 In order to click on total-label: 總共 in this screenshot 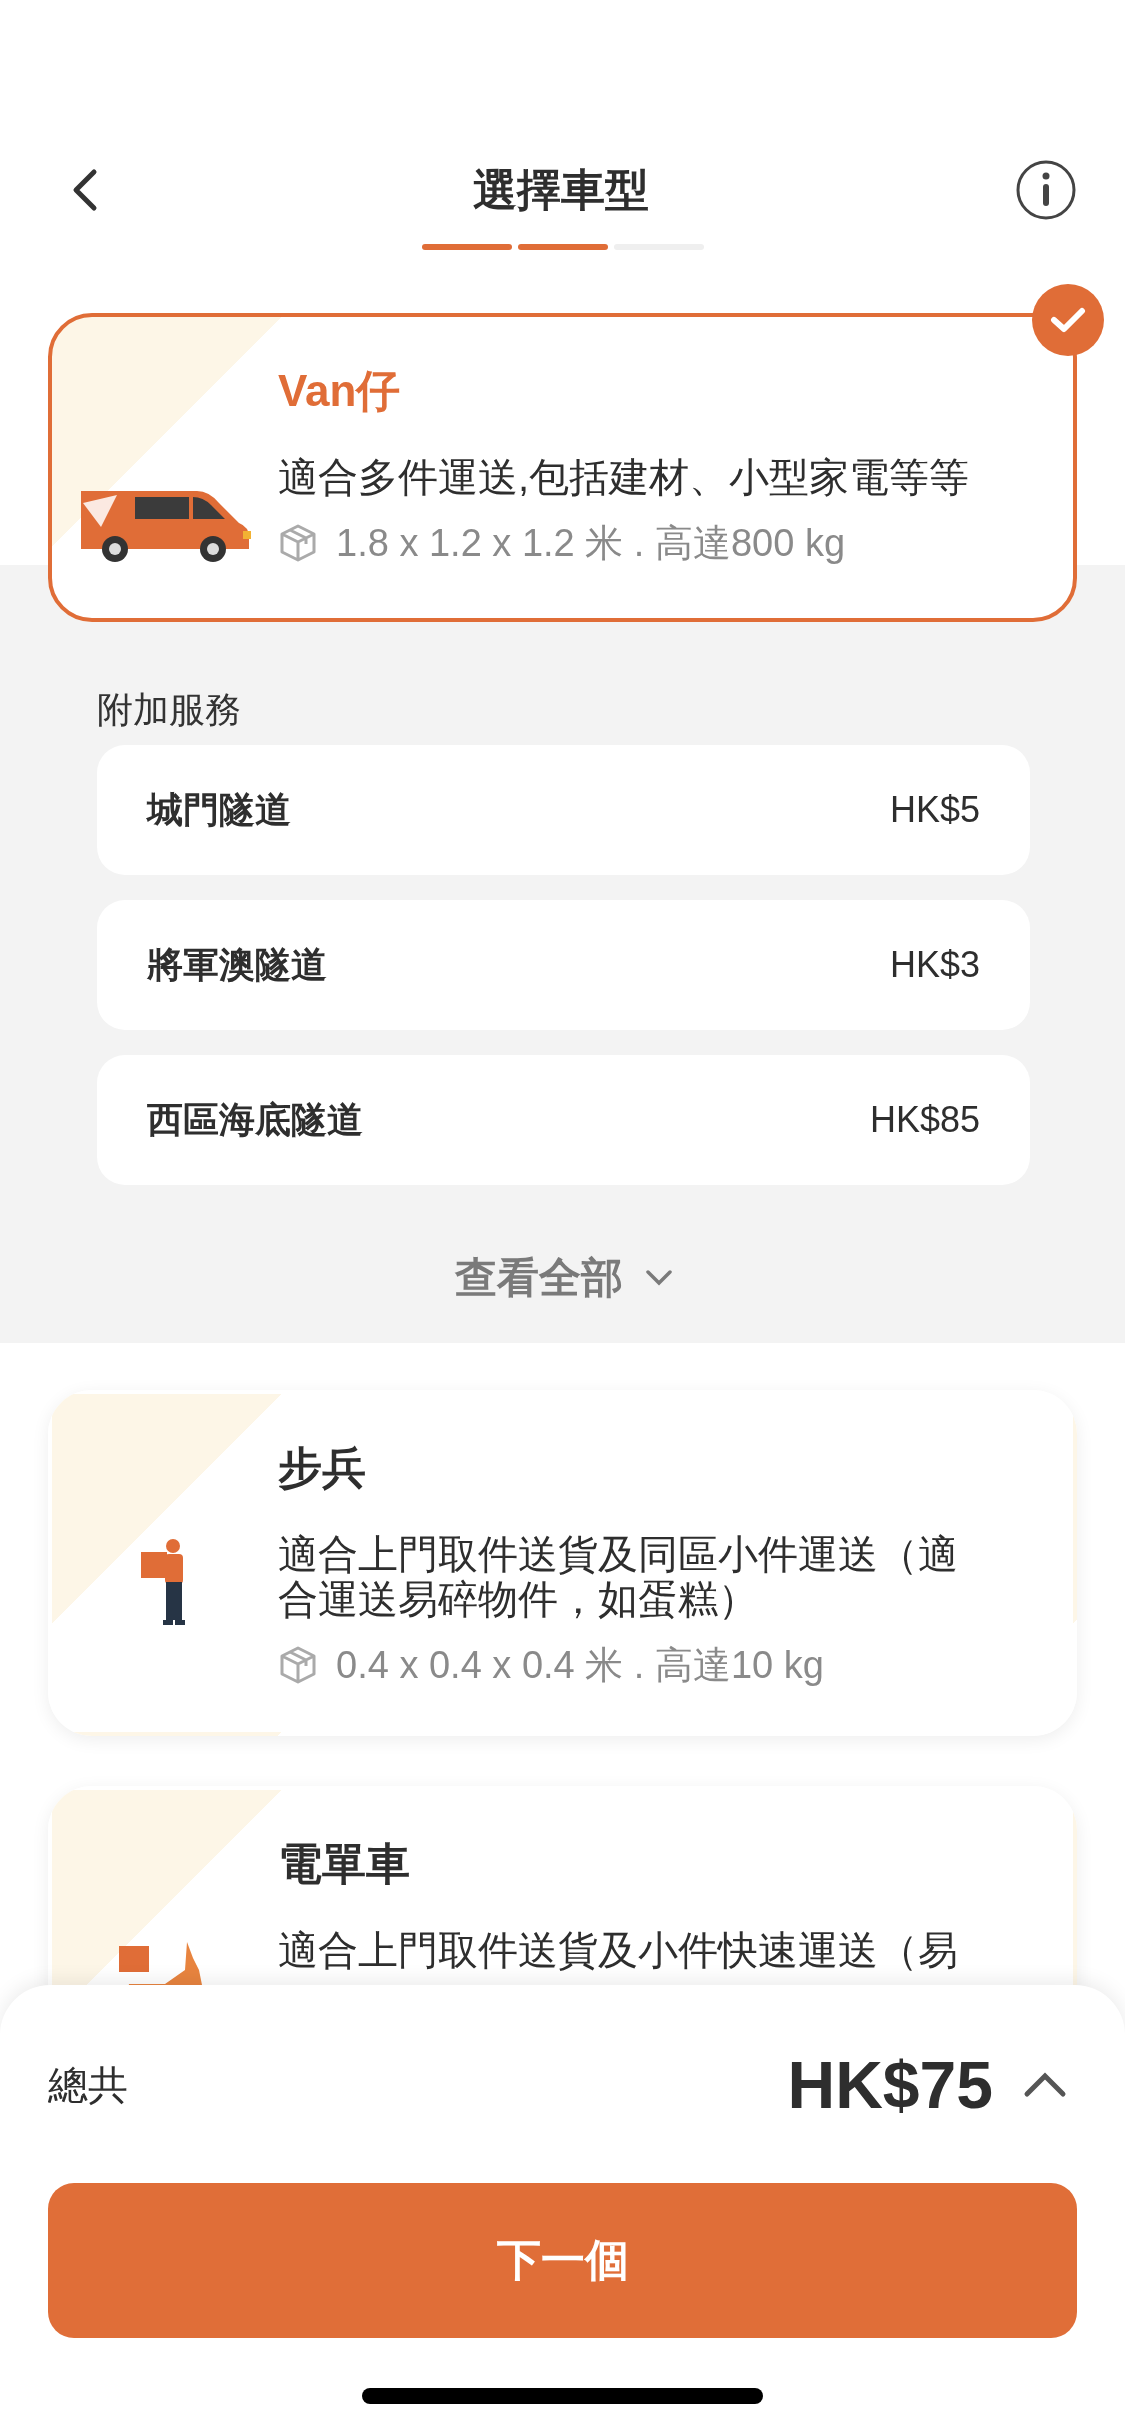, I will do `click(88, 2085)`.